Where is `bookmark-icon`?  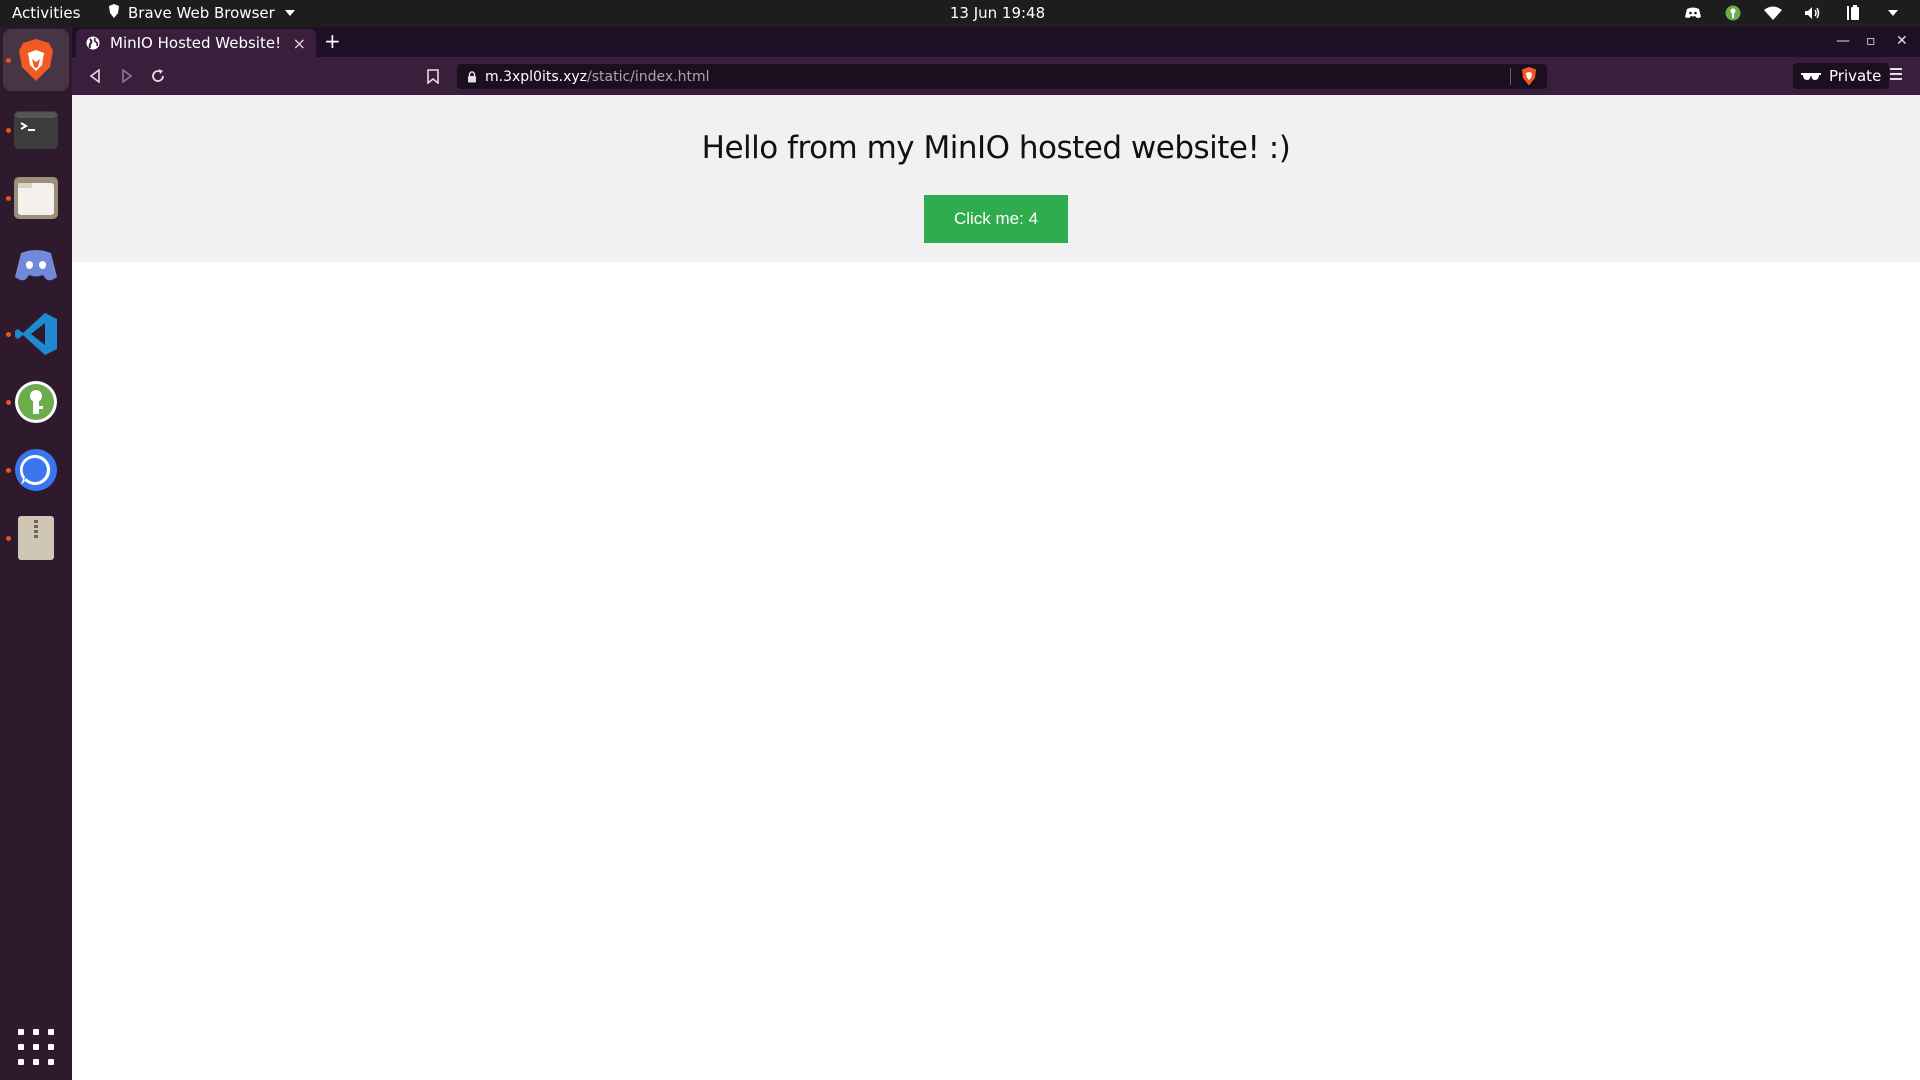
bookmark-icon is located at coordinates (433, 76).